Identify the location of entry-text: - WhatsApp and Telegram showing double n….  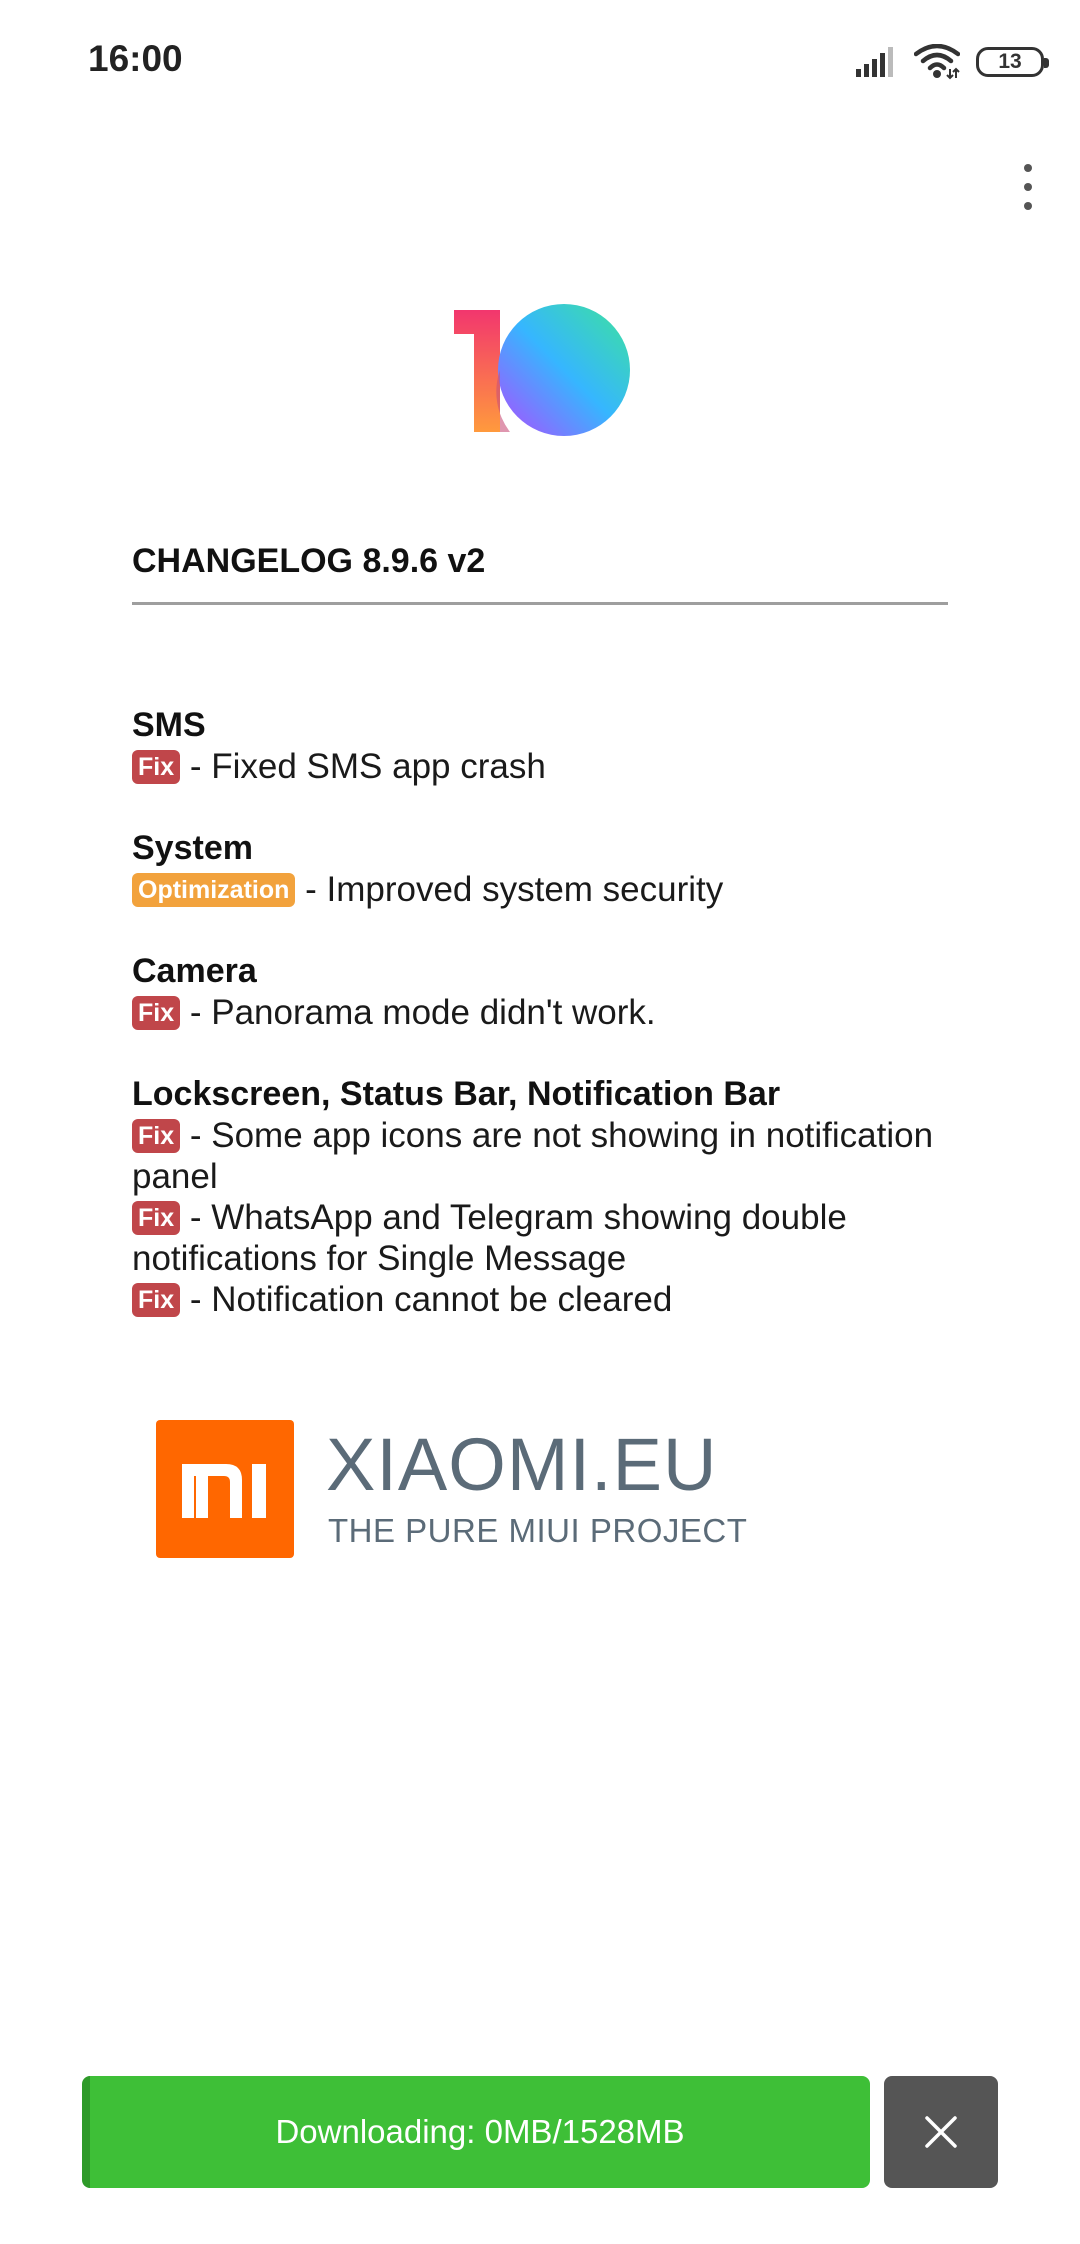
(489, 1238).